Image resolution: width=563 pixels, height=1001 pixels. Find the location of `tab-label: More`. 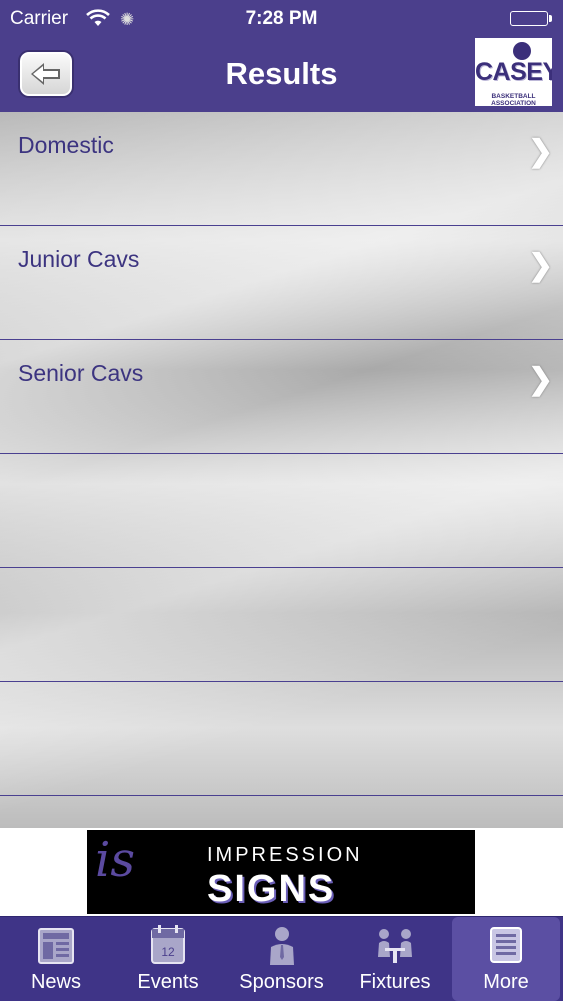

tab-label: More is located at coordinates (506, 982).